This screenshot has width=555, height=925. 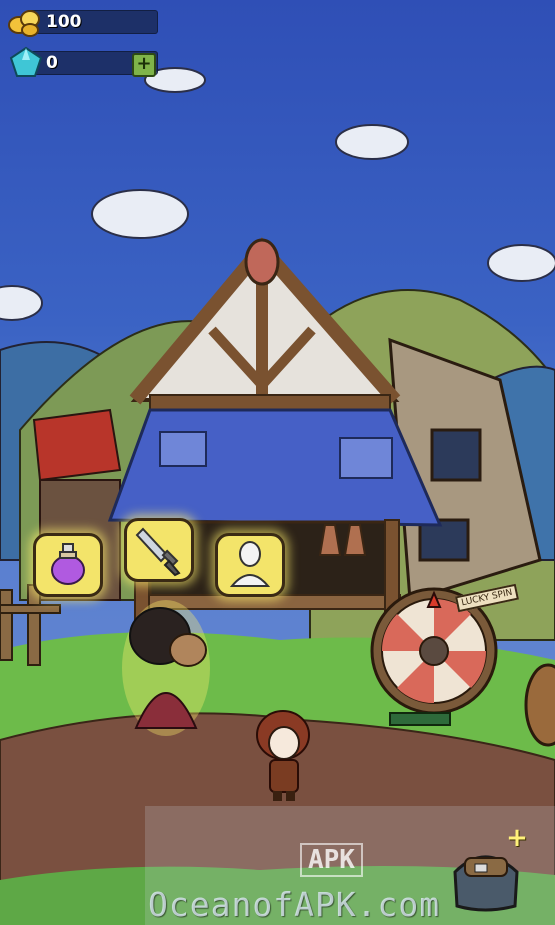 What do you see at coordinates (331, 860) in the screenshot?
I see `watermark-badge: APK` at bounding box center [331, 860].